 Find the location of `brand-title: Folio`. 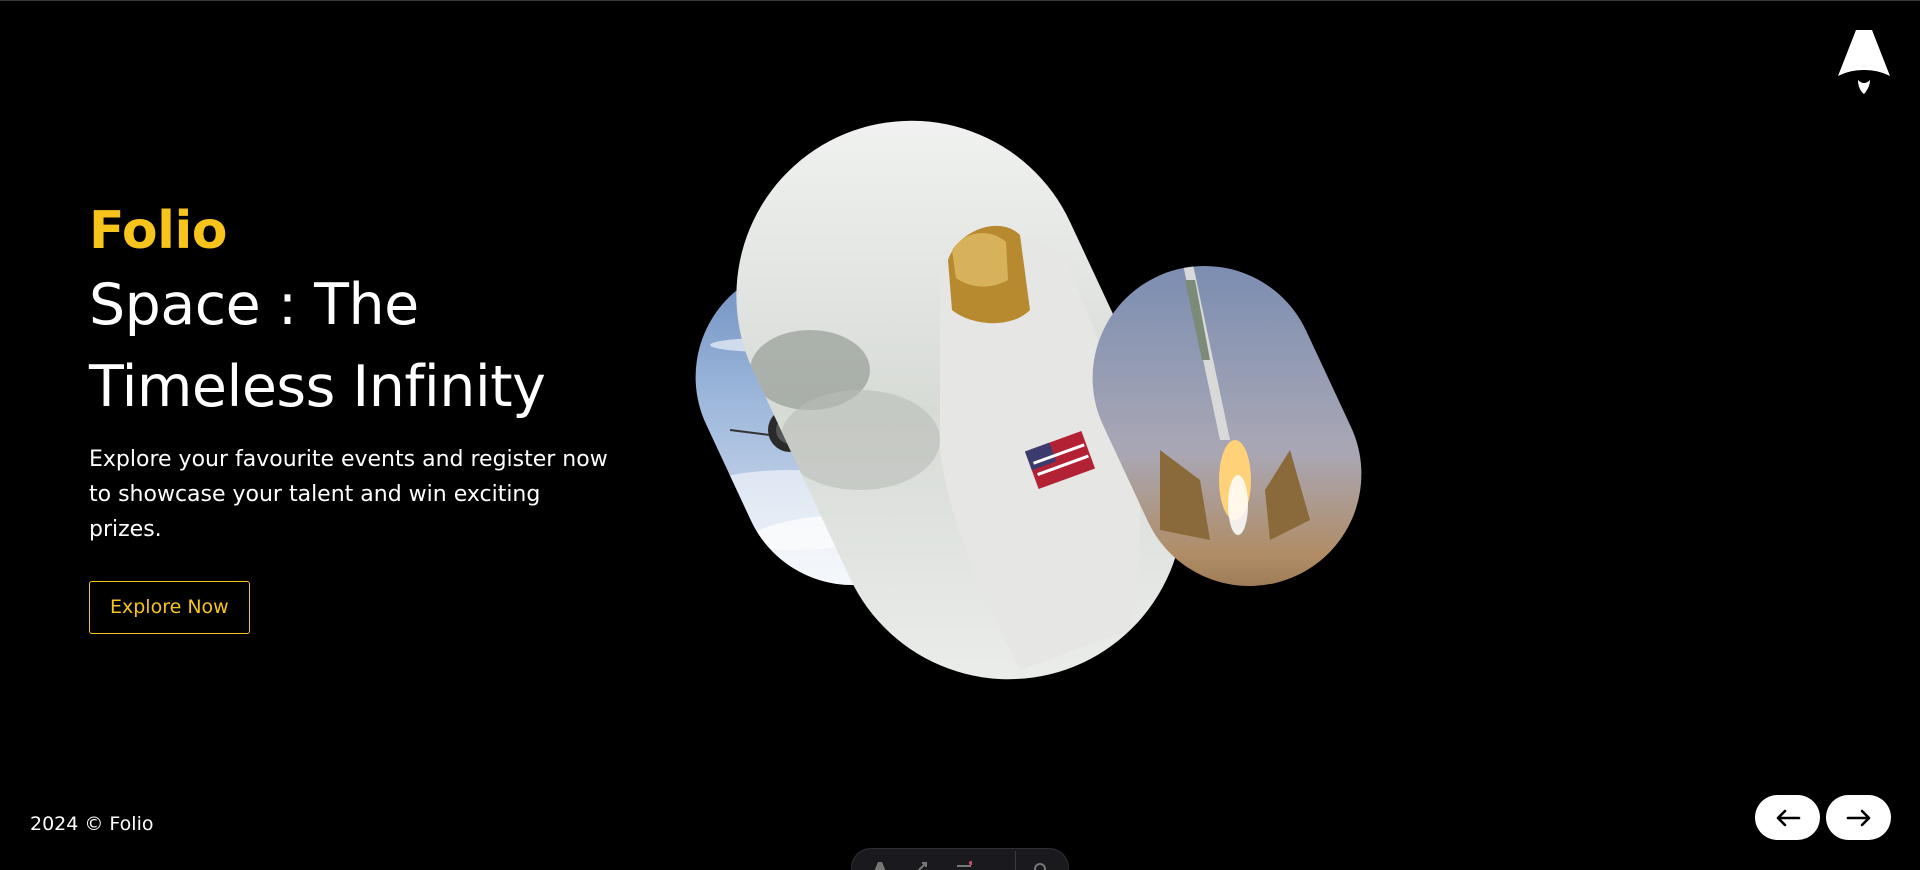

brand-title: Folio is located at coordinates (158, 231).